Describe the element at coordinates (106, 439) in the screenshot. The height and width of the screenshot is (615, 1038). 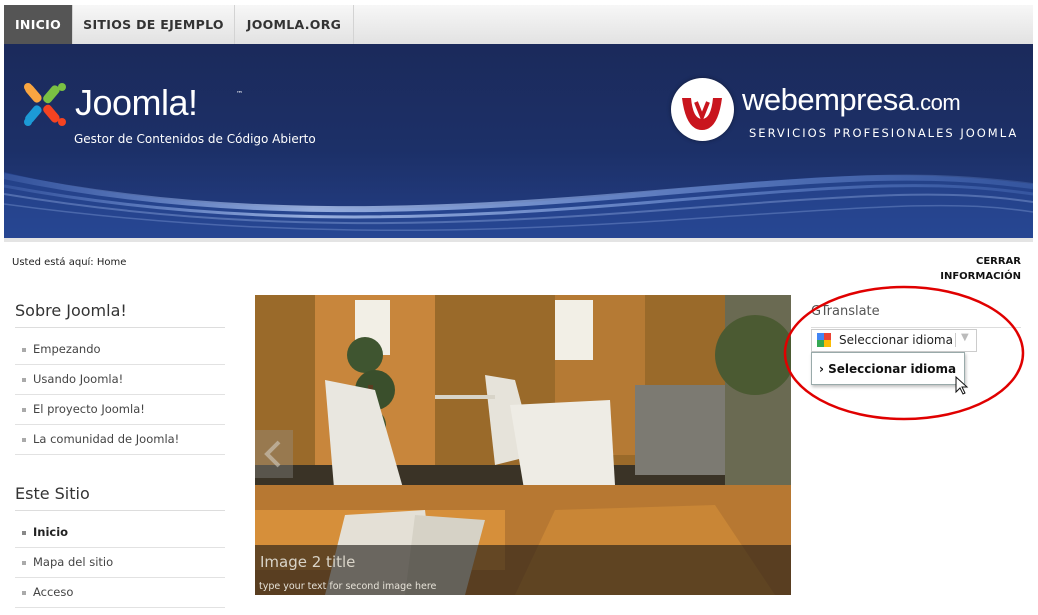
I see `menu-item-label: La comunidad de Joomla!` at that location.